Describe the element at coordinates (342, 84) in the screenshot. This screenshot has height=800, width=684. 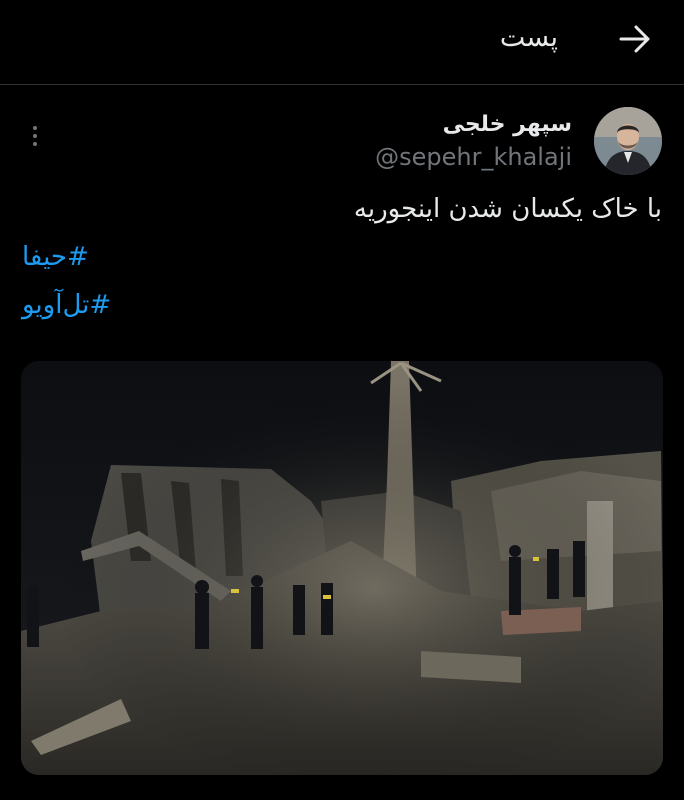
I see `header-divider` at that location.